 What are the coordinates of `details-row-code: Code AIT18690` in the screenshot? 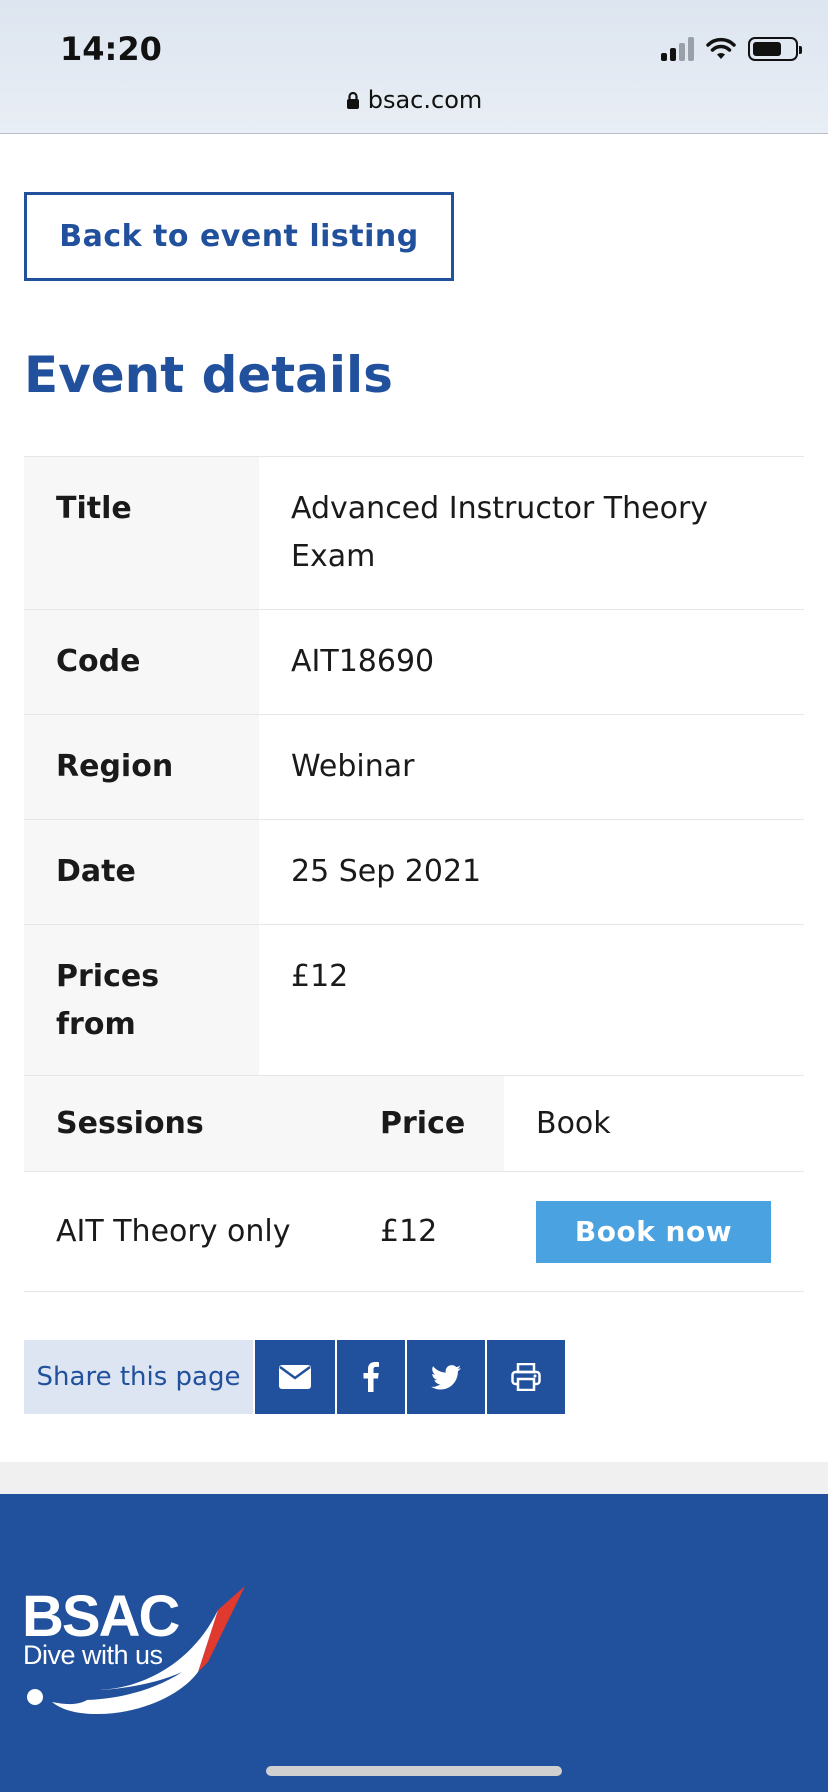 It's located at (414, 662).